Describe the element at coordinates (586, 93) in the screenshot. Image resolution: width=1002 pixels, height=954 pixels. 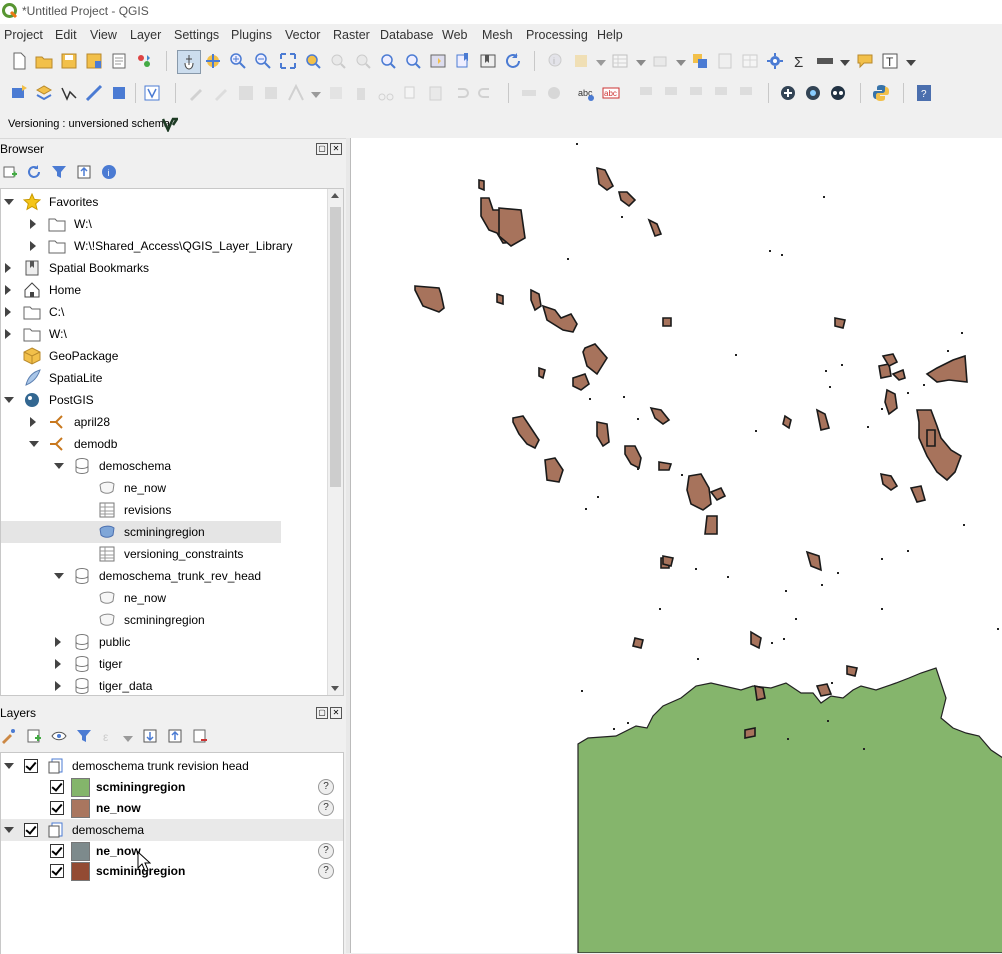
I see `layer-labeling-icon: abc` at that location.